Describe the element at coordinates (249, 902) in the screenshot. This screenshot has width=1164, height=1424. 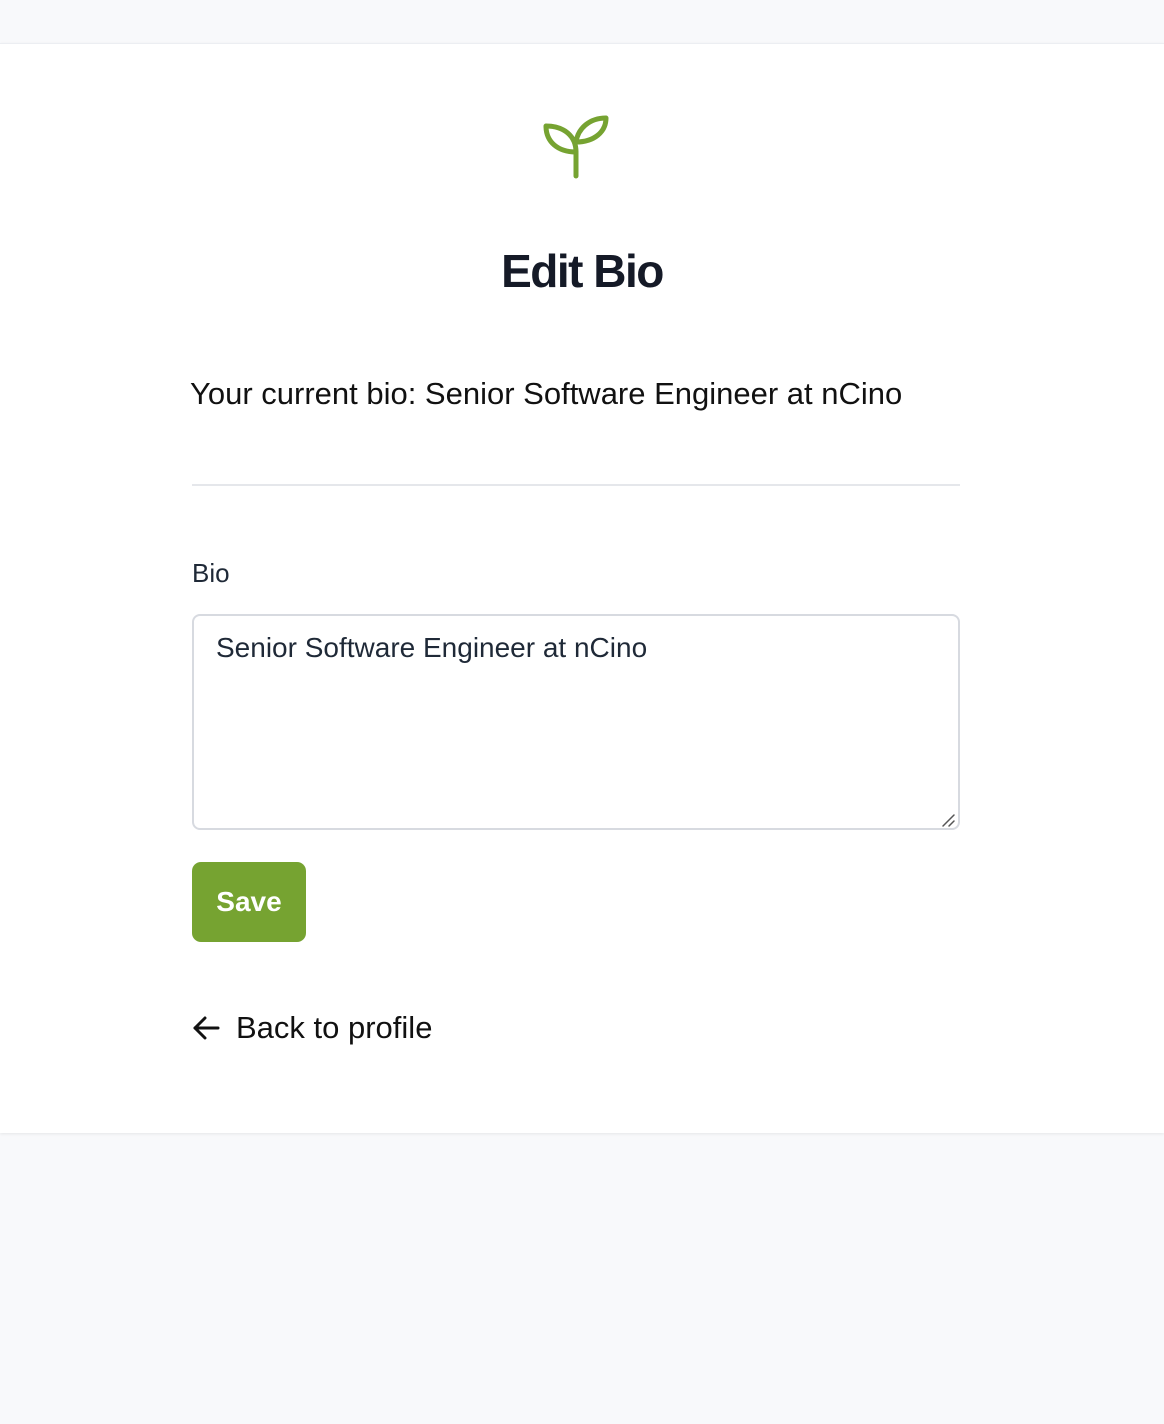
I see `save-button: Save` at that location.